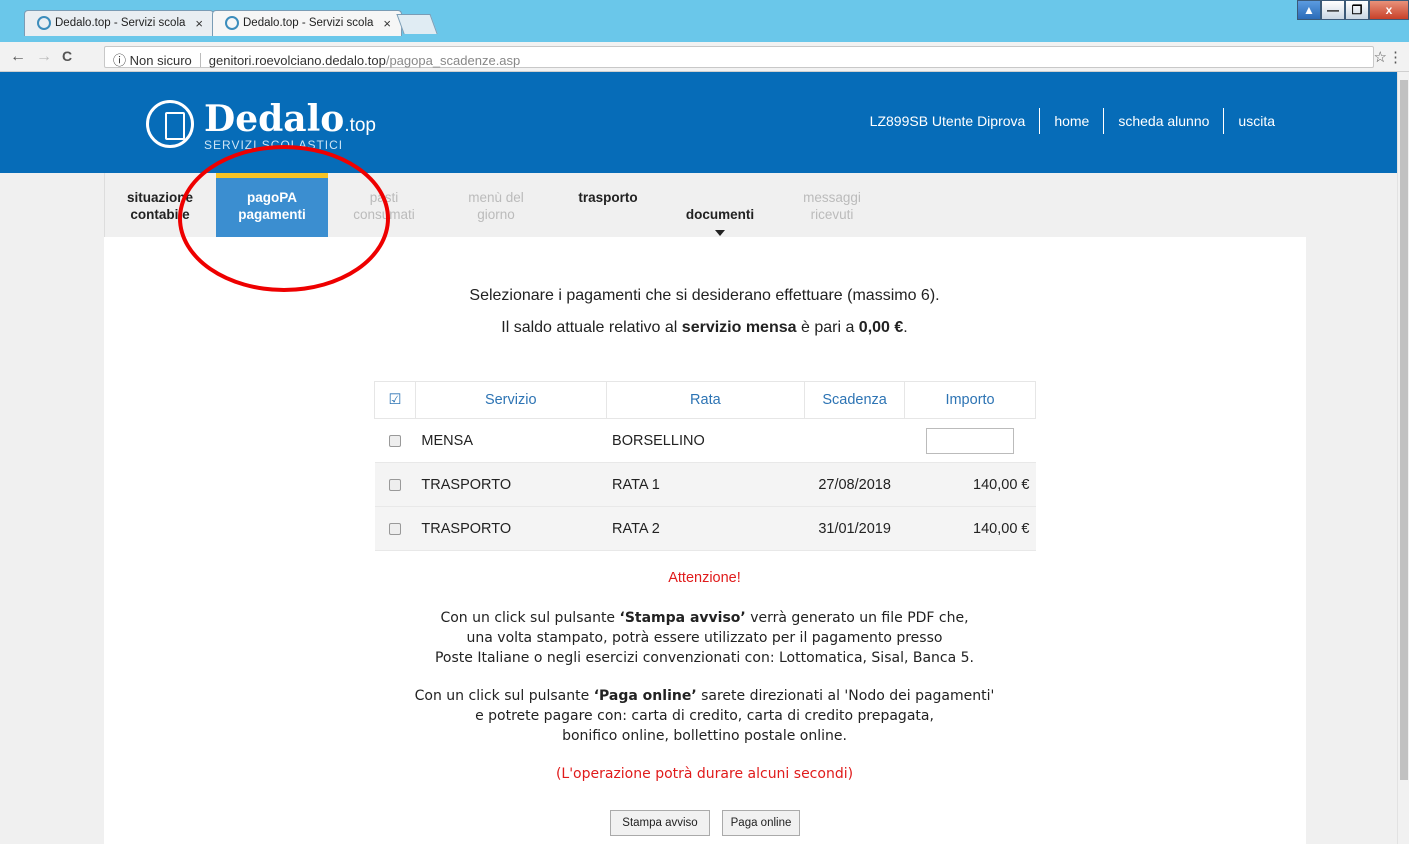 This screenshot has height=844, width=1409. I want to click on column-header-rata: Rata, so click(705, 400).